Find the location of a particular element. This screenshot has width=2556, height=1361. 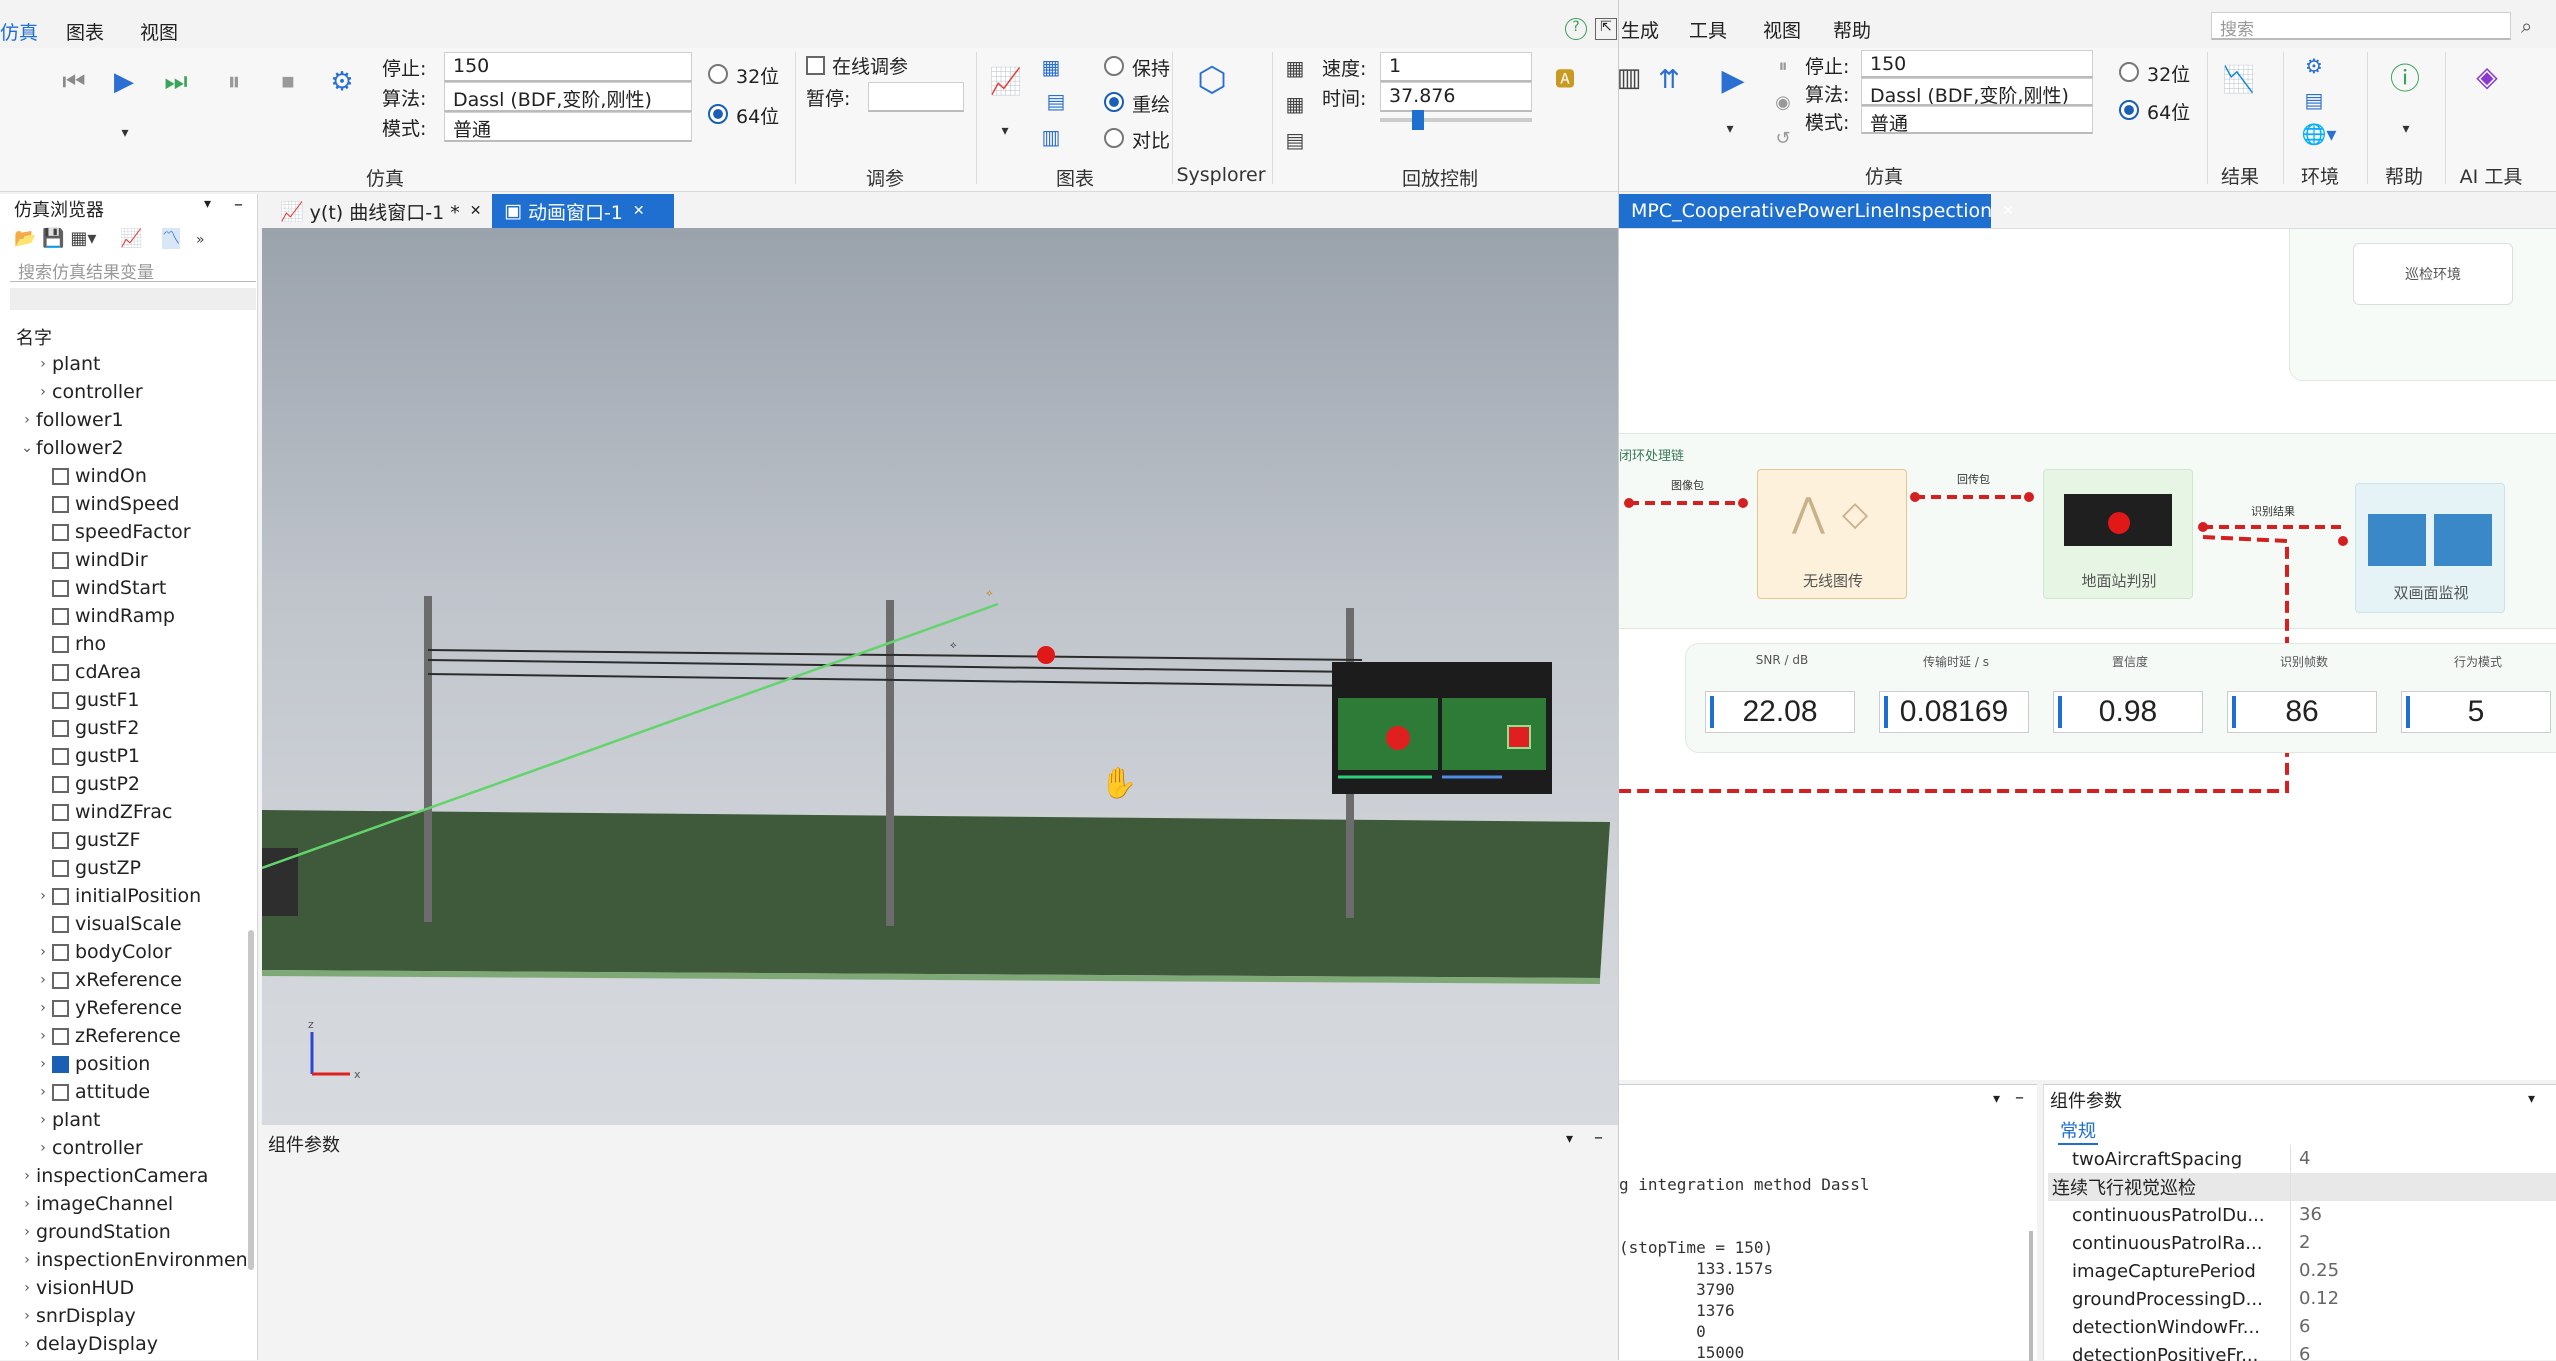

tree-item: visualScale is located at coordinates (108, 924).